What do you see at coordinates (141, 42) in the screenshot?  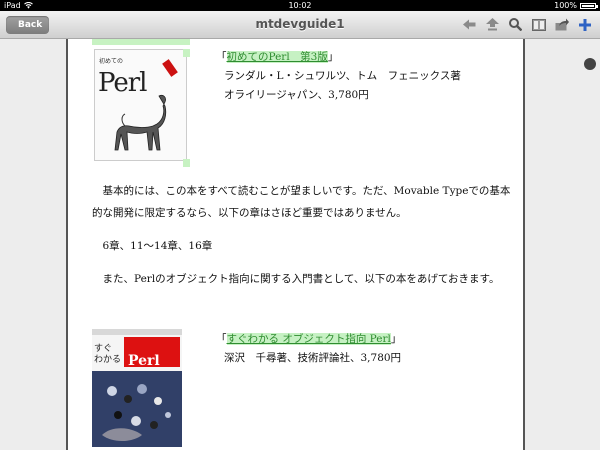 I see `highlight-bar` at bounding box center [141, 42].